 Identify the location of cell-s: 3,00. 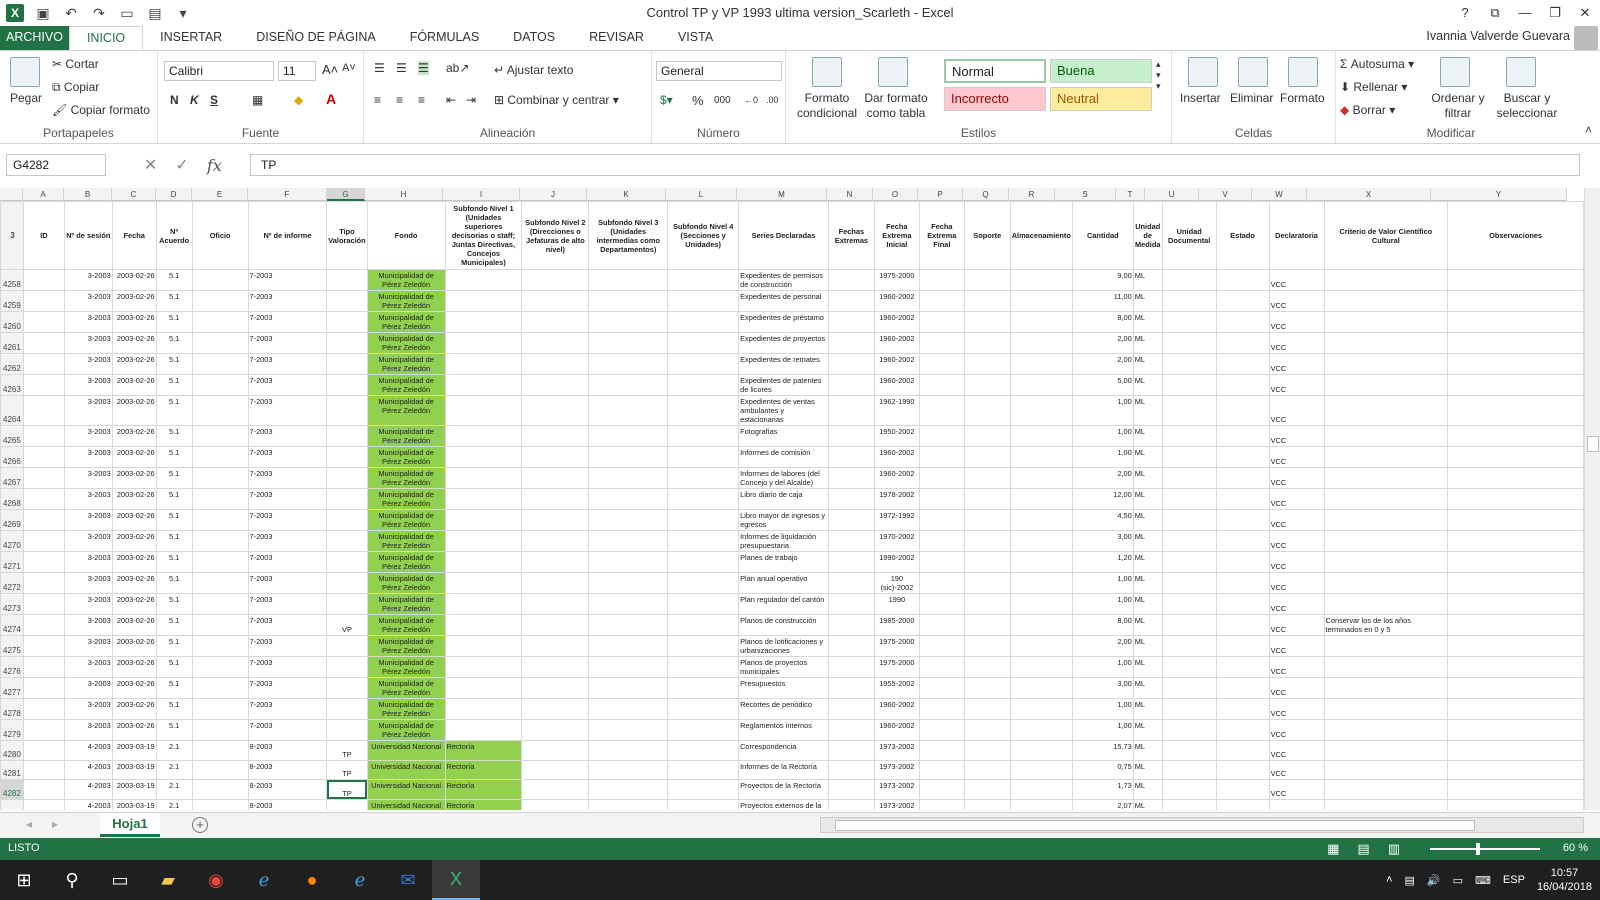
(1102, 541).